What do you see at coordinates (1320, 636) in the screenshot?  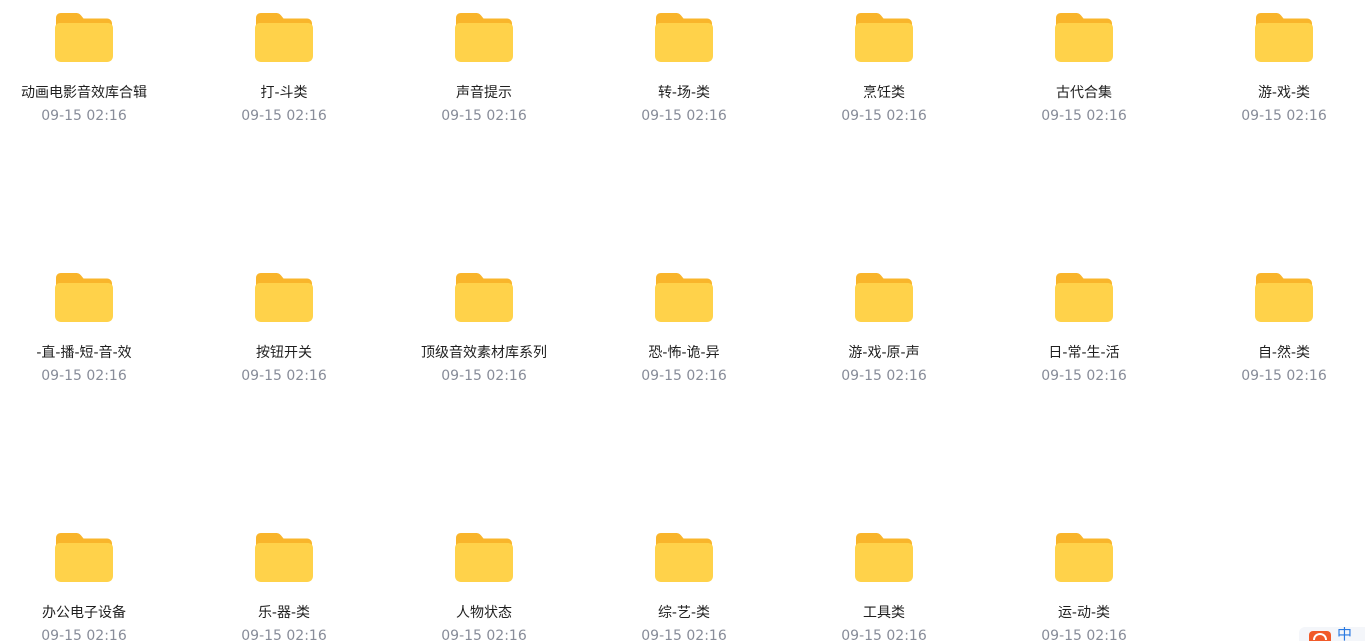 I see `input-method-logo-icon` at bounding box center [1320, 636].